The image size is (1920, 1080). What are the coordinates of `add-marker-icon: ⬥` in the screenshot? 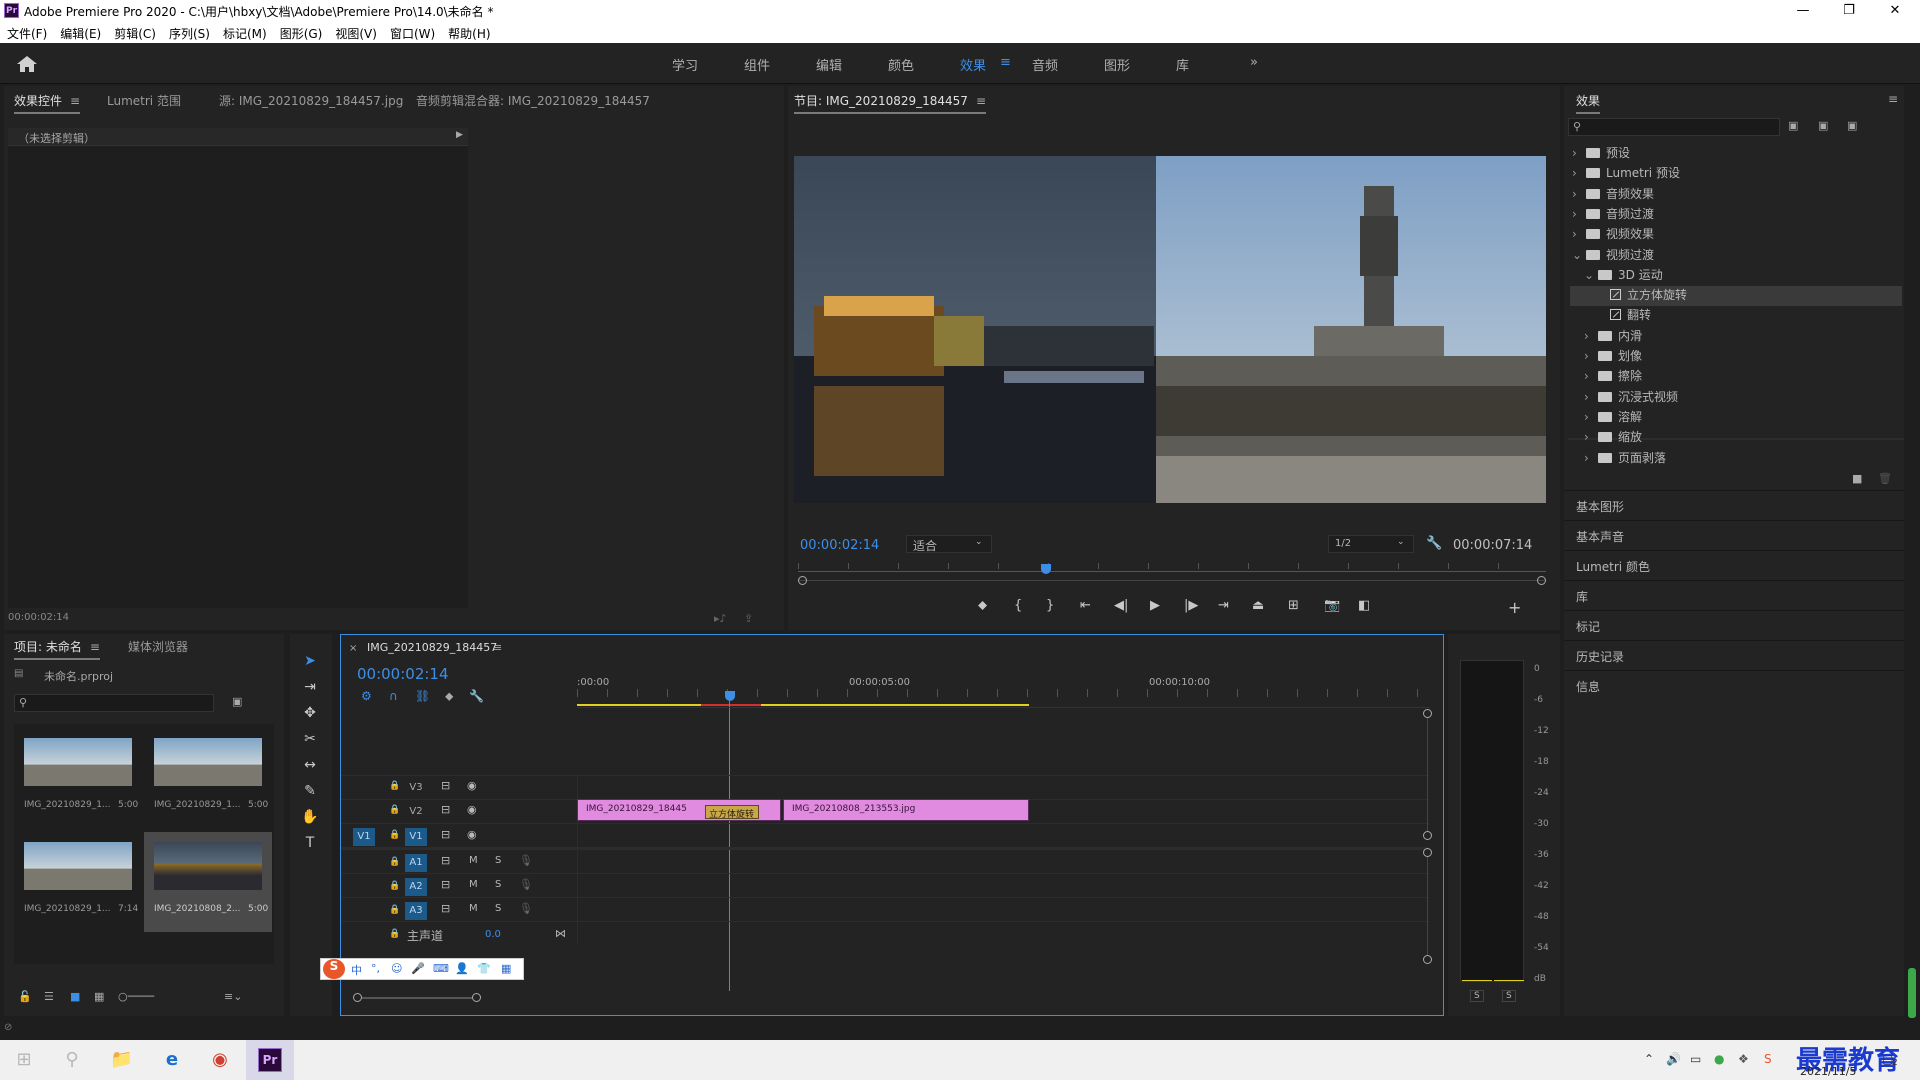 It's located at (982, 605).